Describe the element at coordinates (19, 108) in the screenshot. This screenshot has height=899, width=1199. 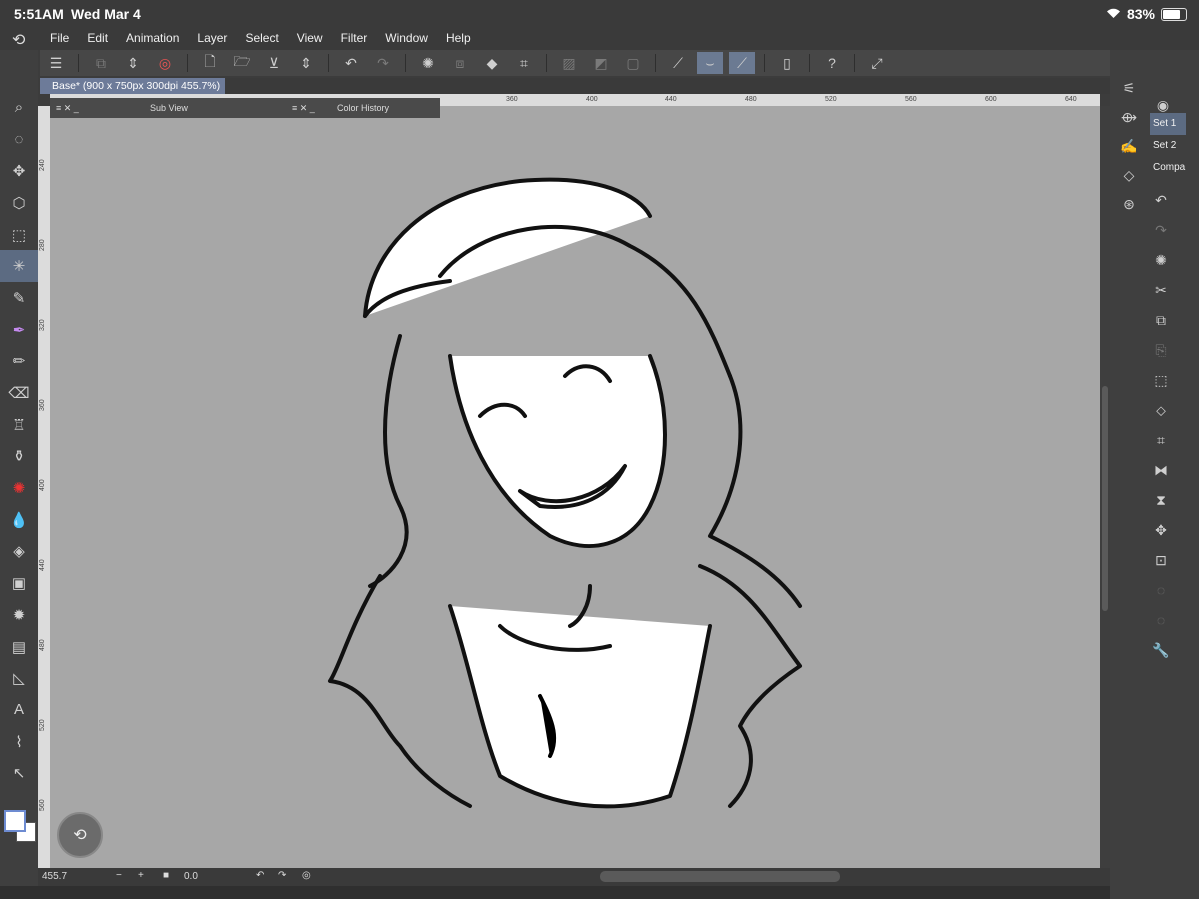
I see `zoom-tool-icon: ⌕` at that location.